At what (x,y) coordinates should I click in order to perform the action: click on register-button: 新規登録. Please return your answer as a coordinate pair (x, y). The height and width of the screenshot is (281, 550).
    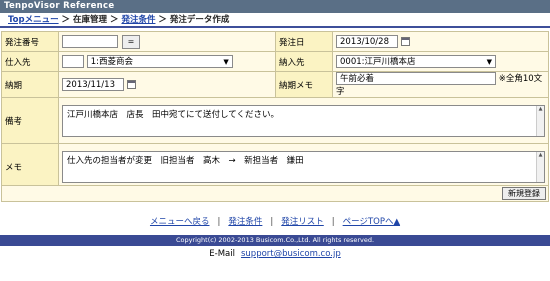
    Looking at the image, I should click on (524, 193).